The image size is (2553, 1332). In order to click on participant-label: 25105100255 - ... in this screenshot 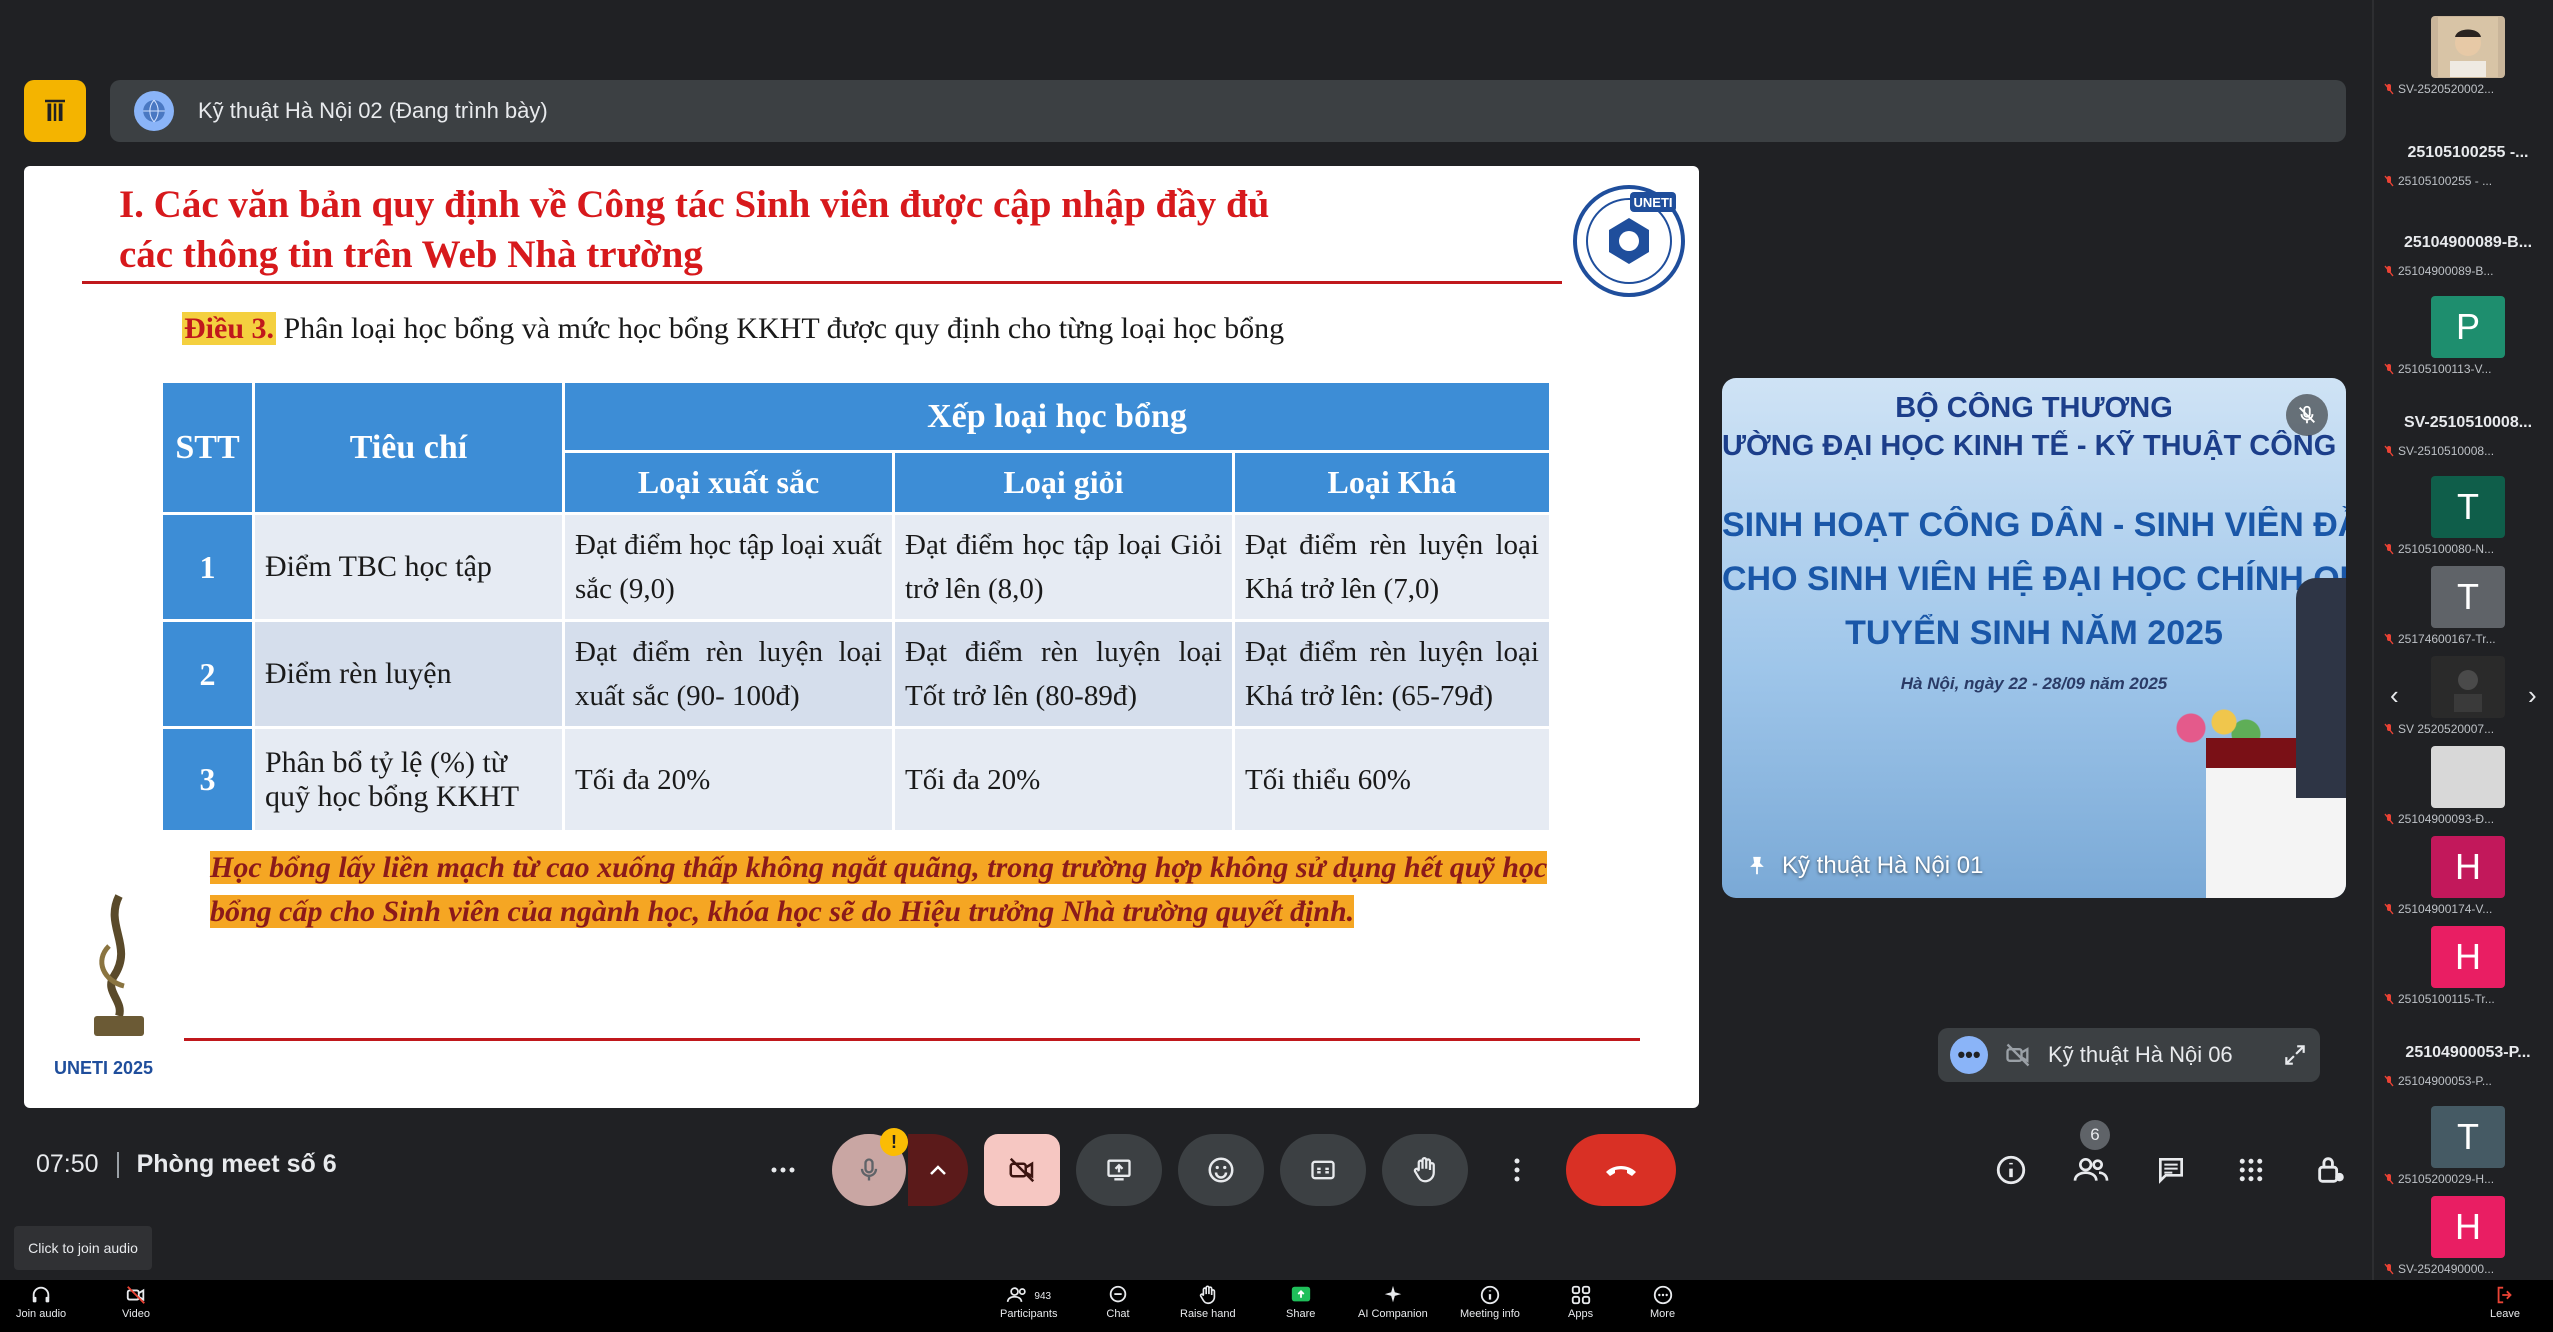, I will do `click(2468, 181)`.